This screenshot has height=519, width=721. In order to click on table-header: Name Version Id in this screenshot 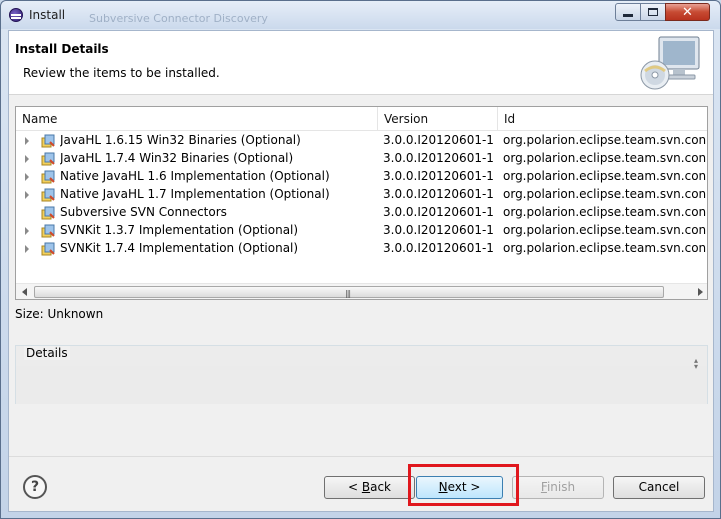, I will do `click(361, 119)`.